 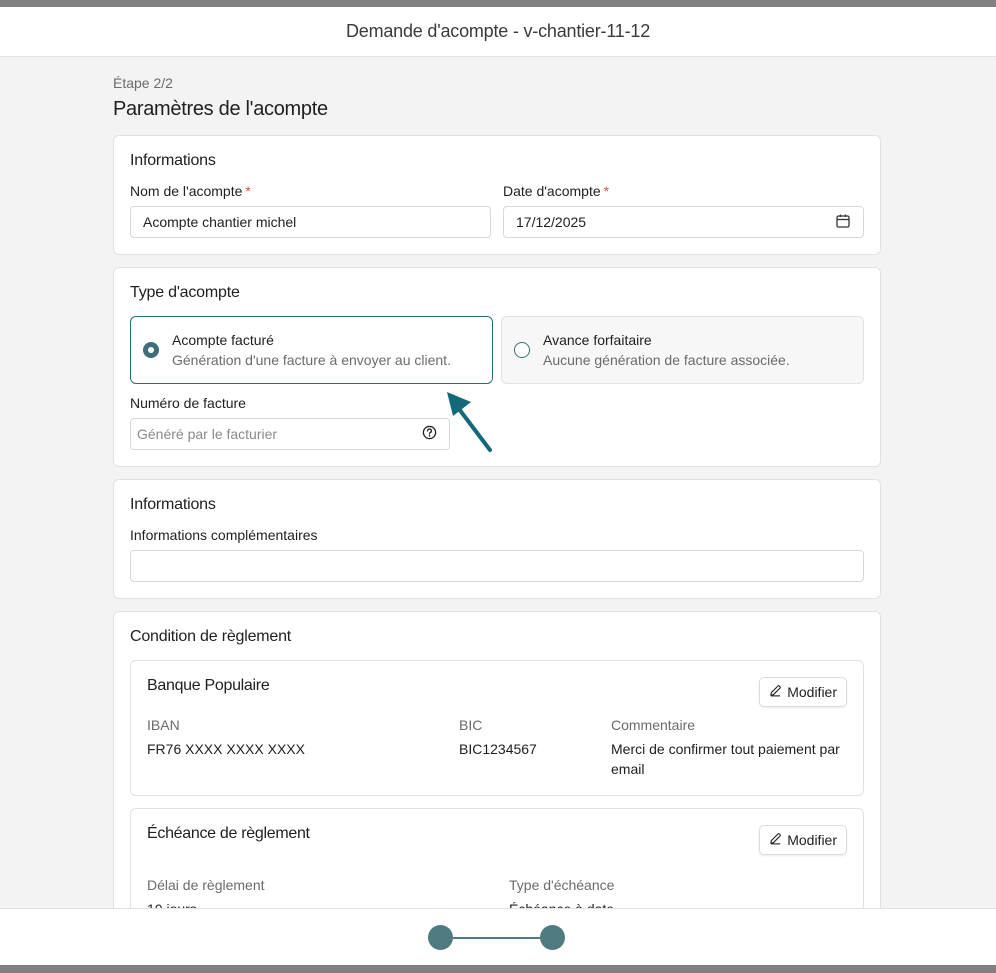 I want to click on radio-unselected-icon, so click(x=522, y=350).